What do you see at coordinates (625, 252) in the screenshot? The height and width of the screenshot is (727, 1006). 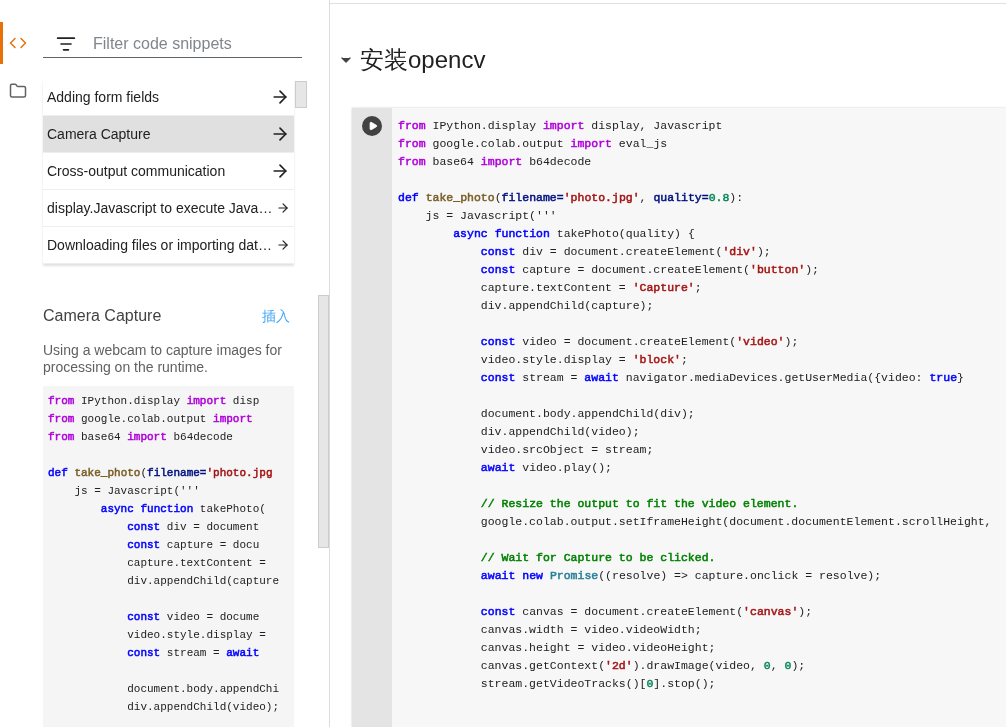 I see `code-line: const div = document.createElement('div');` at bounding box center [625, 252].